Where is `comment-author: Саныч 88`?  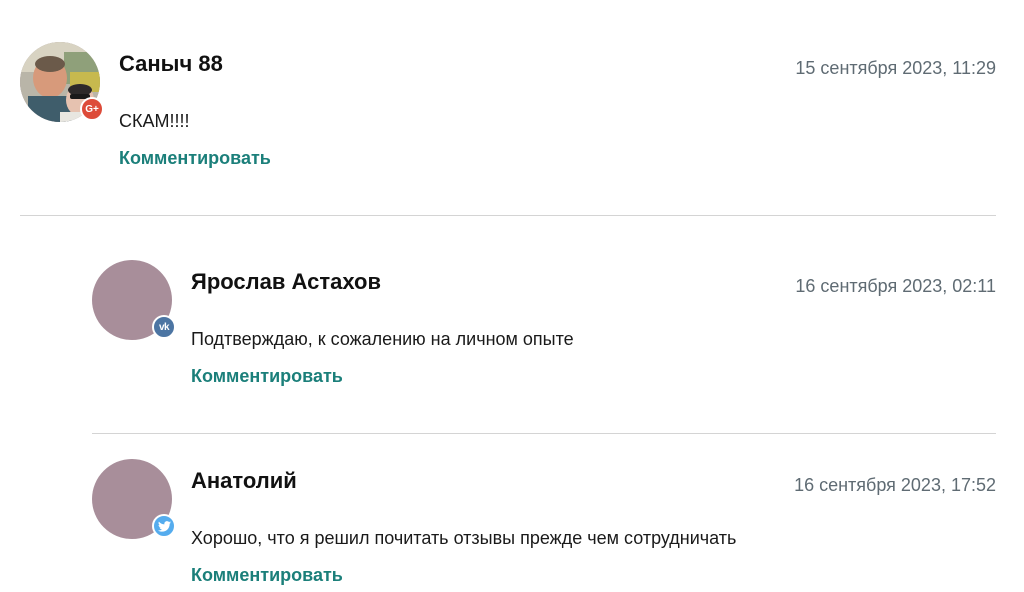
comment-author: Саныч 88 is located at coordinates (171, 64).